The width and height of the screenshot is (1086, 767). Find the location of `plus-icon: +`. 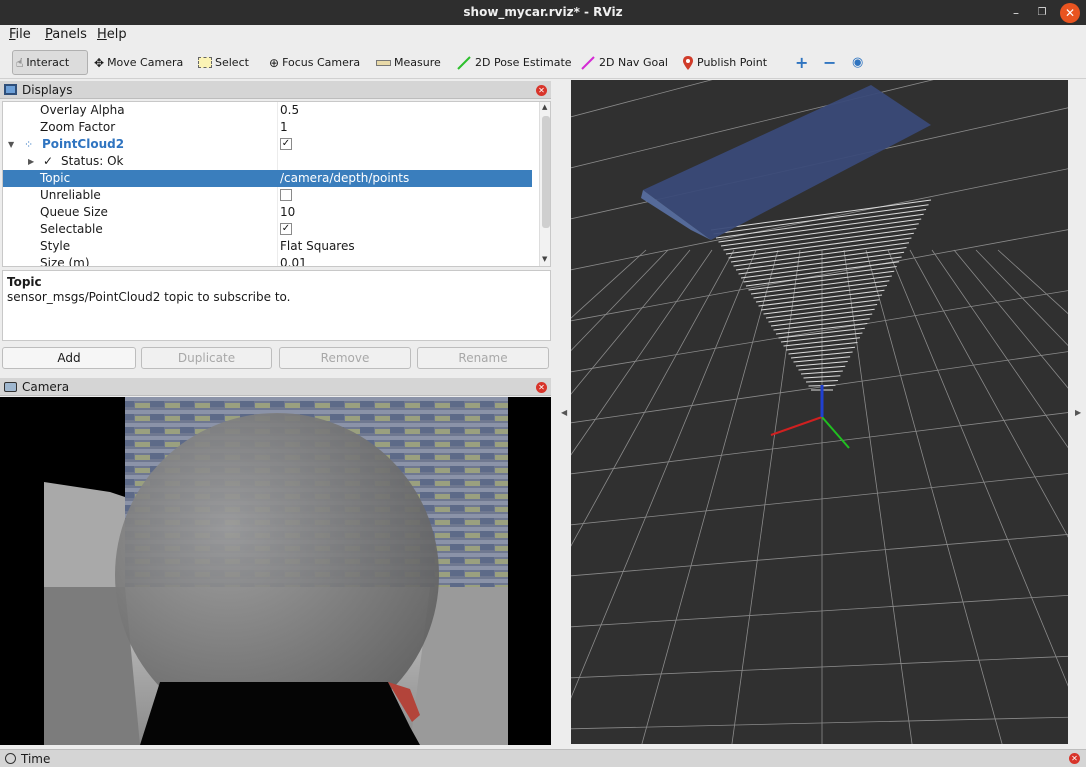

plus-icon: + is located at coordinates (802, 62).